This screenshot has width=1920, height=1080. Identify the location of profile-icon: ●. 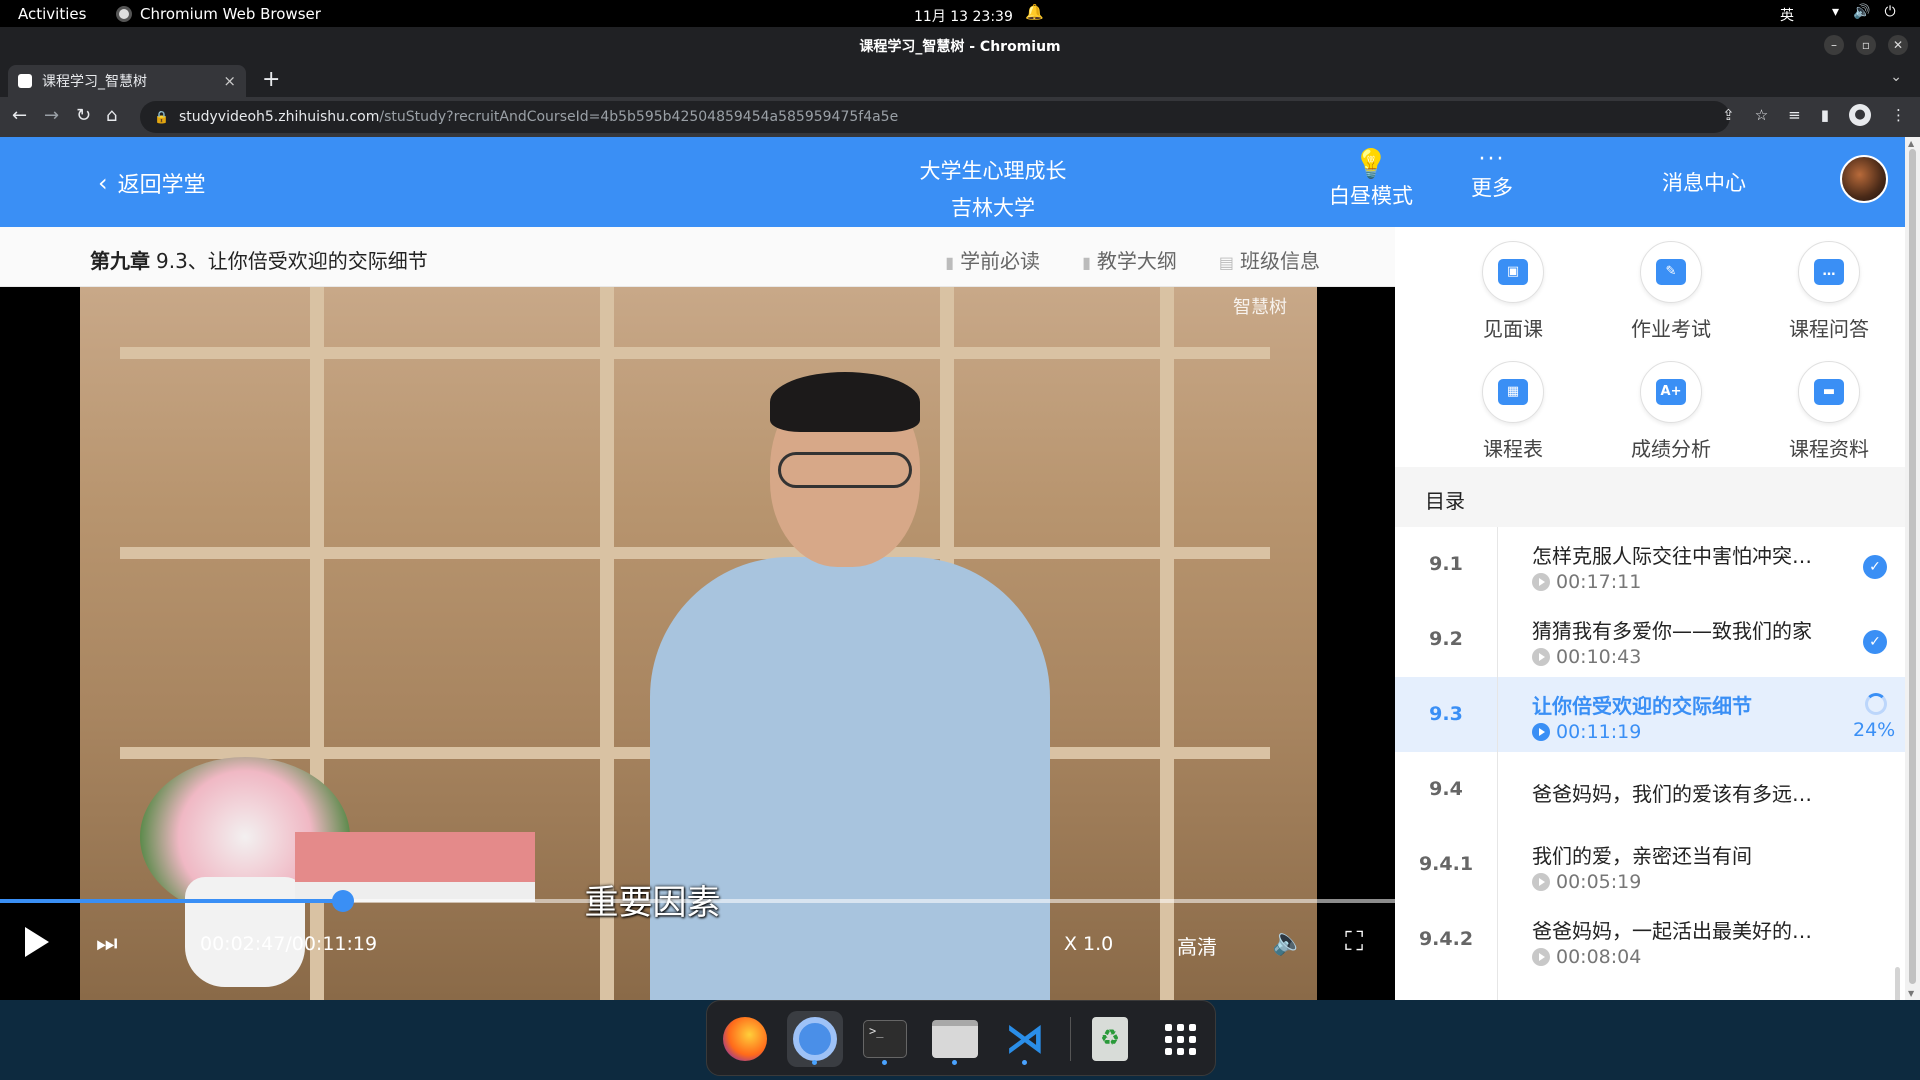
(1860, 115).